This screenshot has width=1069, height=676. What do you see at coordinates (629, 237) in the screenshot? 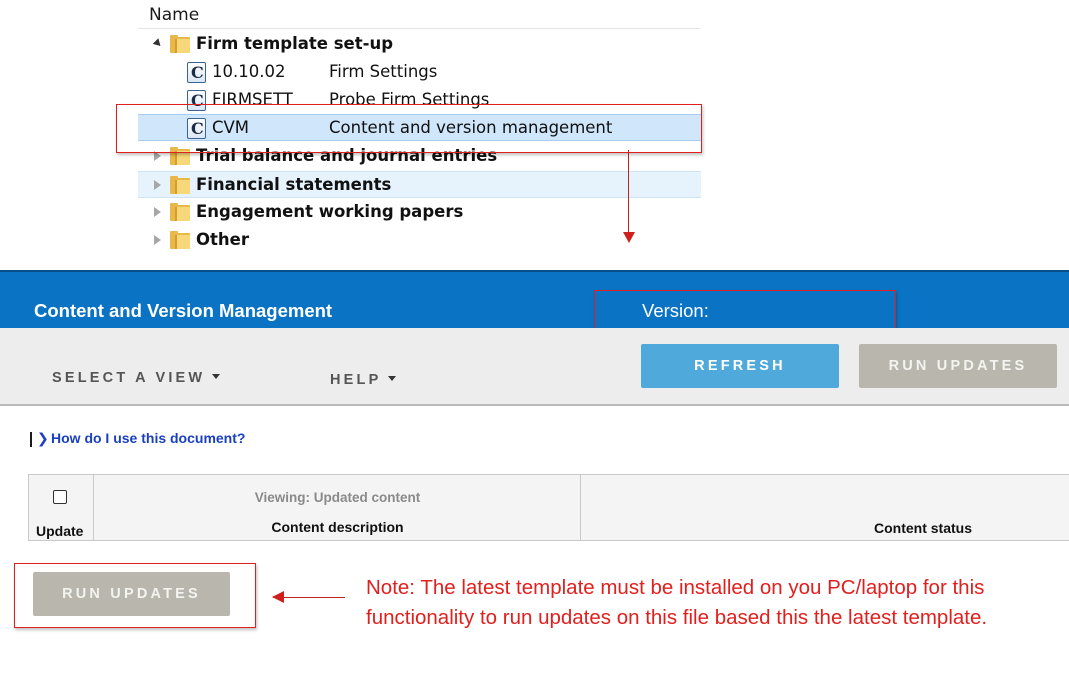
I see `arrow-down-icon` at bounding box center [629, 237].